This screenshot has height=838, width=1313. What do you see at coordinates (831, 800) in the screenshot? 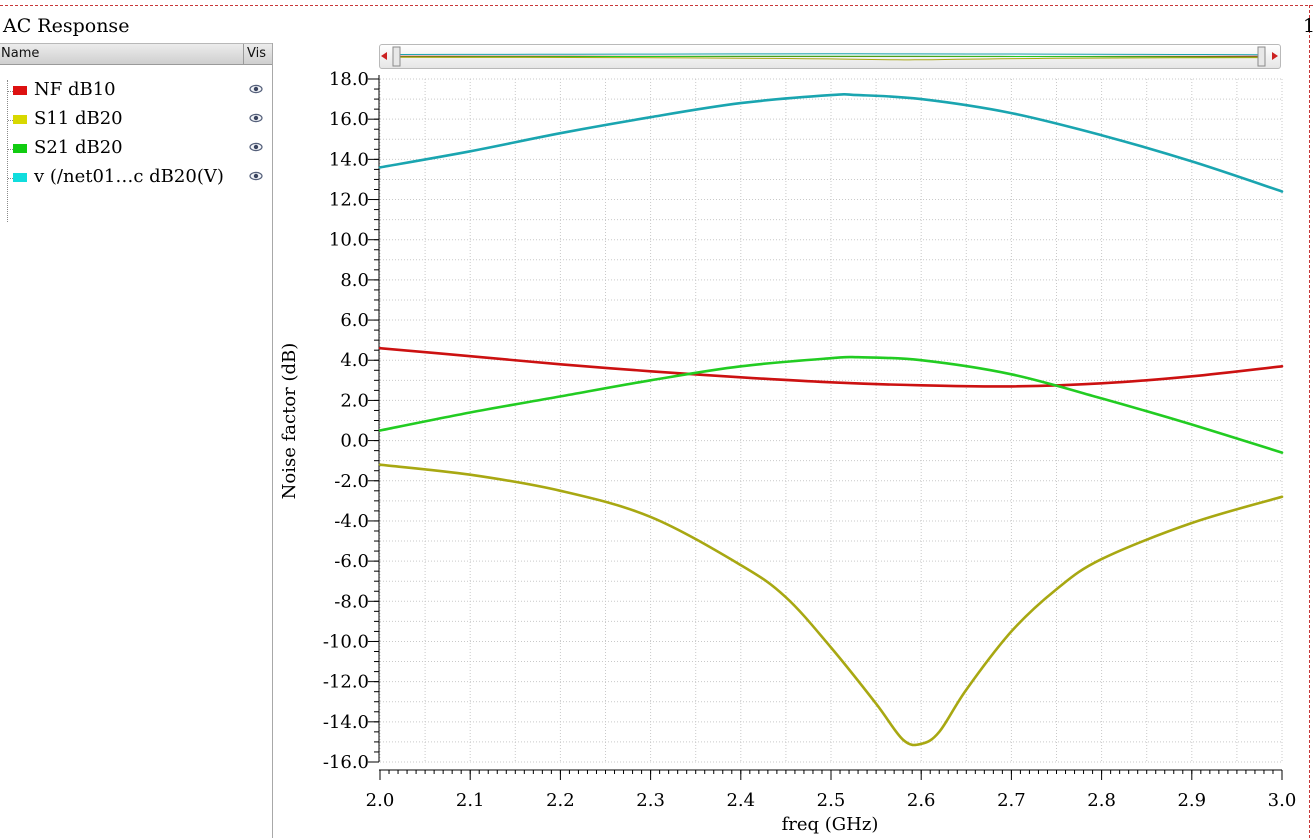
I see `x-tick-label: 2.5` at bounding box center [831, 800].